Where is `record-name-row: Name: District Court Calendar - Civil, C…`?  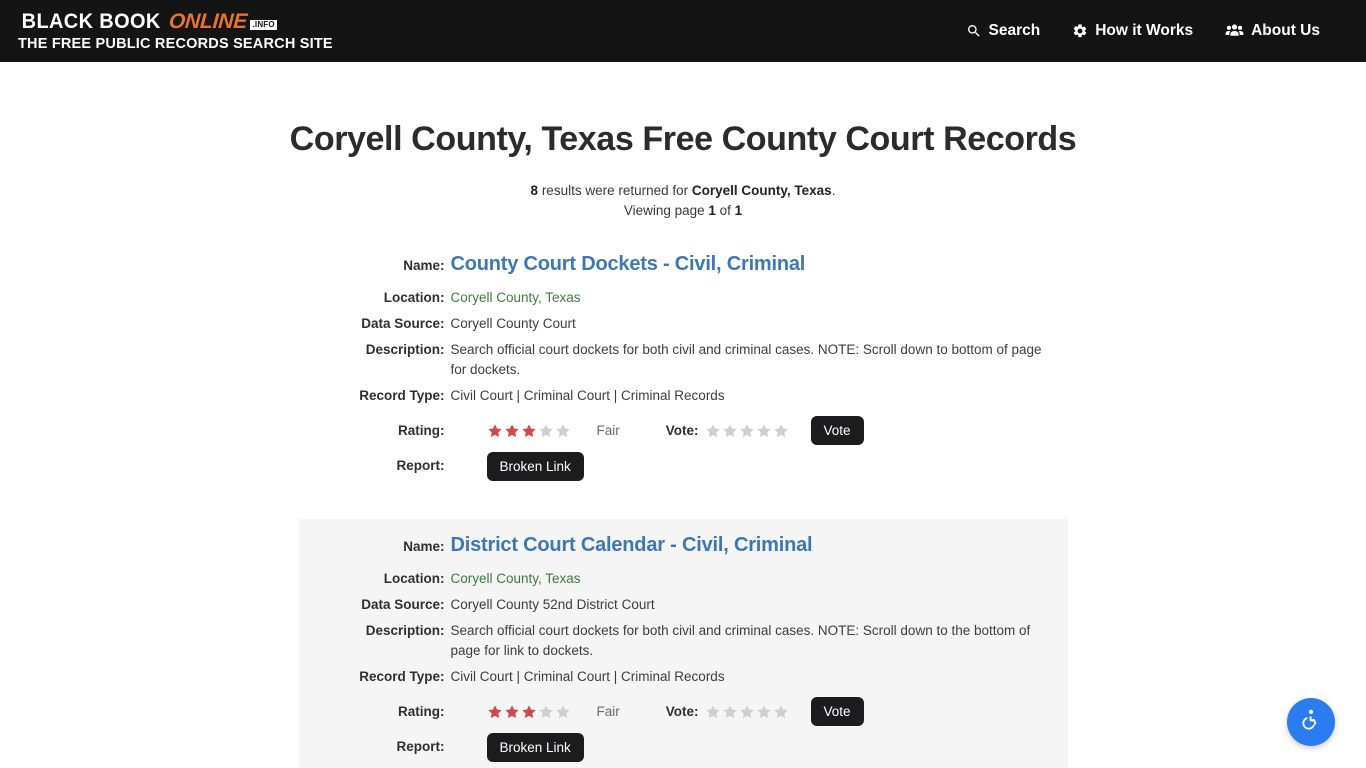
record-name-row: Name: District Court Calendar - Civil, C… is located at coordinates (683, 546).